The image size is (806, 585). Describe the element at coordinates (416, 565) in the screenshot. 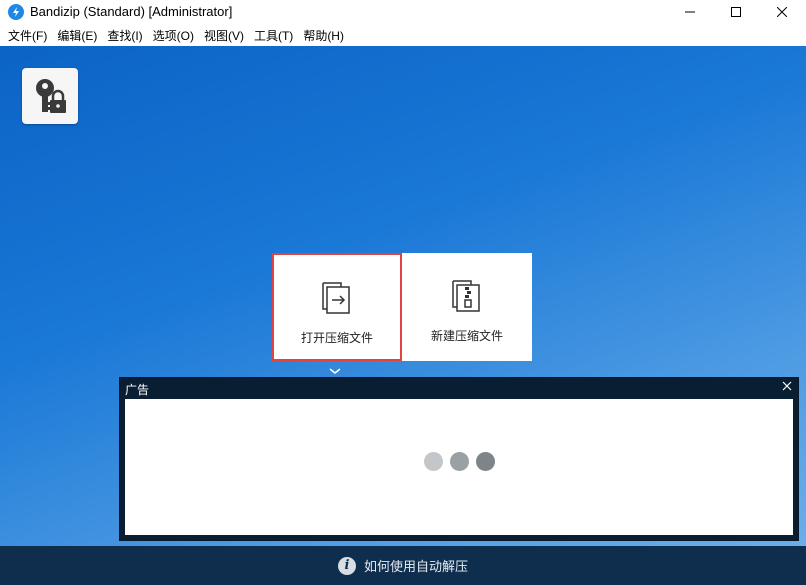

I see `auto-extract-help-link: 如何使用自动解压` at that location.